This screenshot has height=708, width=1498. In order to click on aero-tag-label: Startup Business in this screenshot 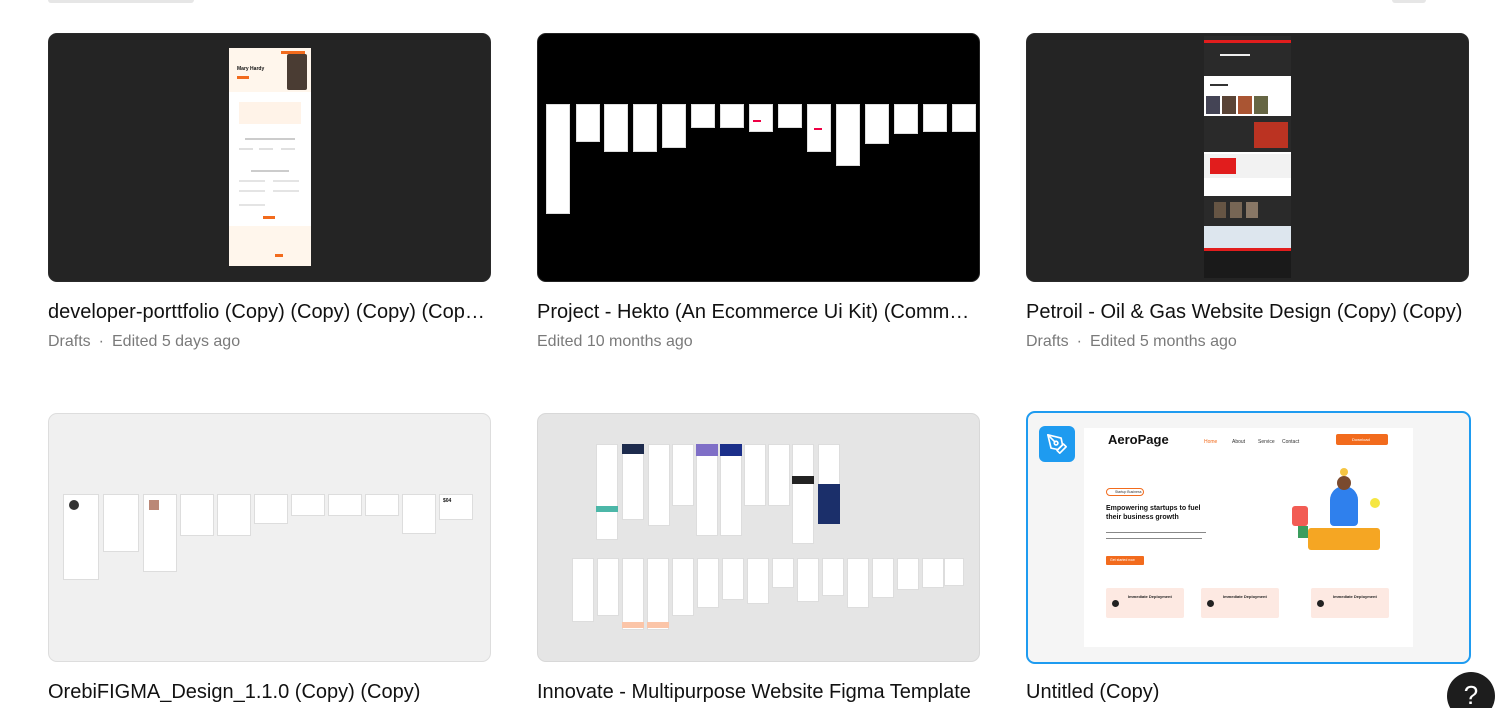, I will do `click(1128, 492)`.